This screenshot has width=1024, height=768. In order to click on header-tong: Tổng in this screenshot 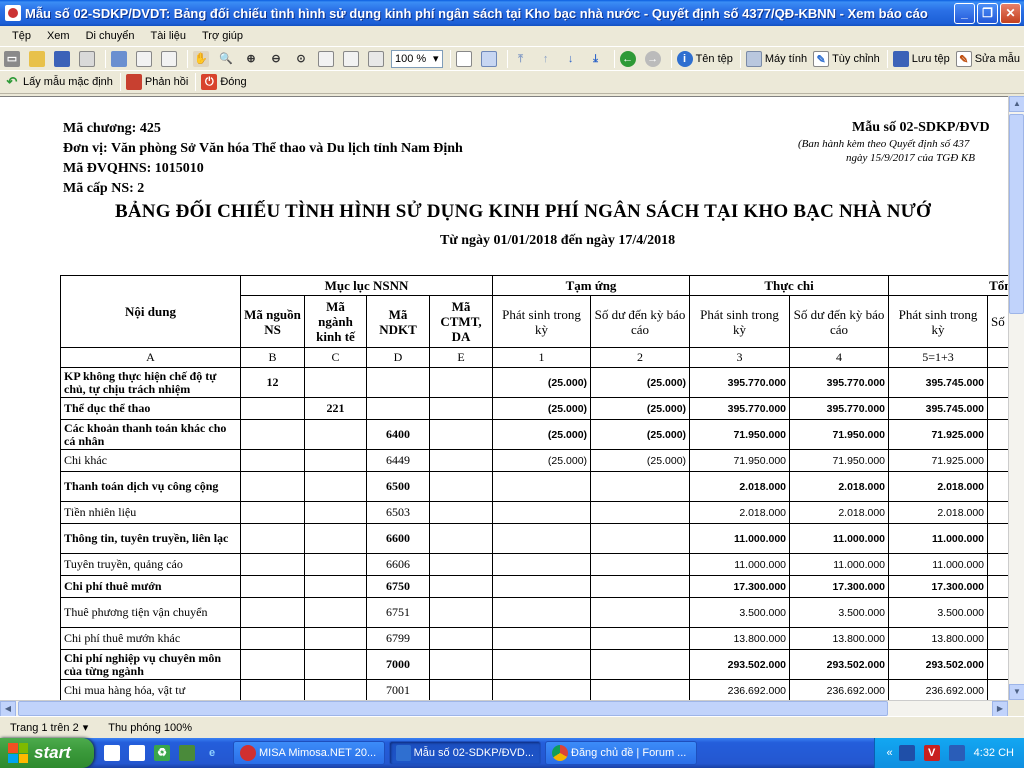, I will do `click(948, 285)`.